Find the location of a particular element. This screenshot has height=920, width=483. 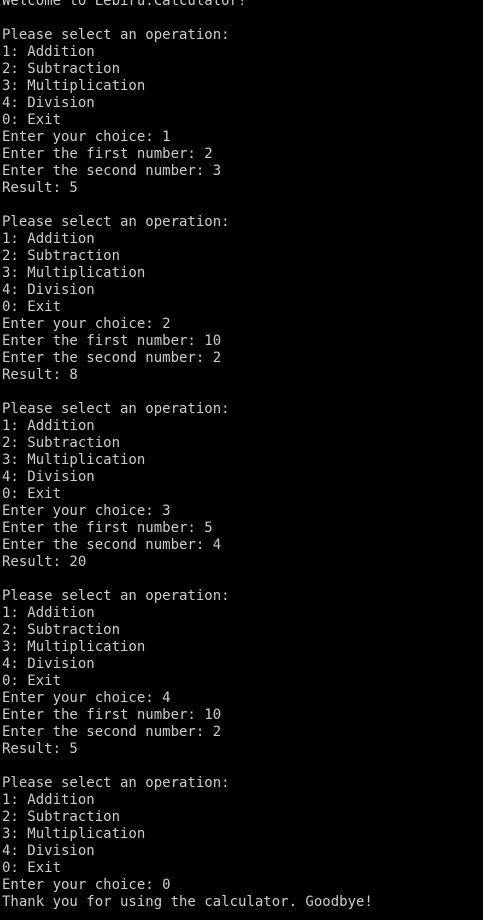

console-line: Enter your choice: 4 is located at coordinates (86, 698).